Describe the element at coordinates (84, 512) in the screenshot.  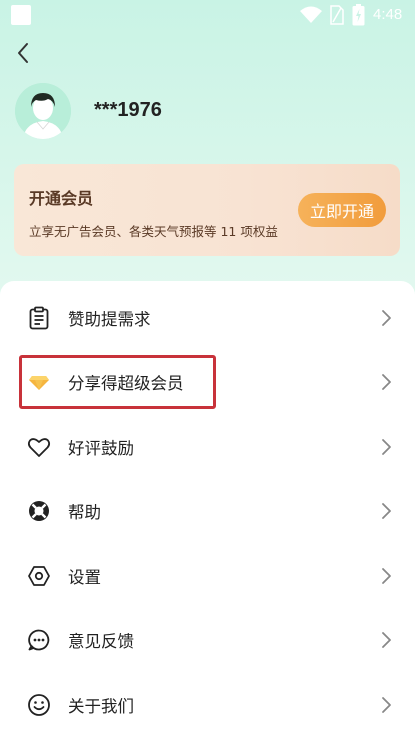
I see `menu-item-label: 帮助` at that location.